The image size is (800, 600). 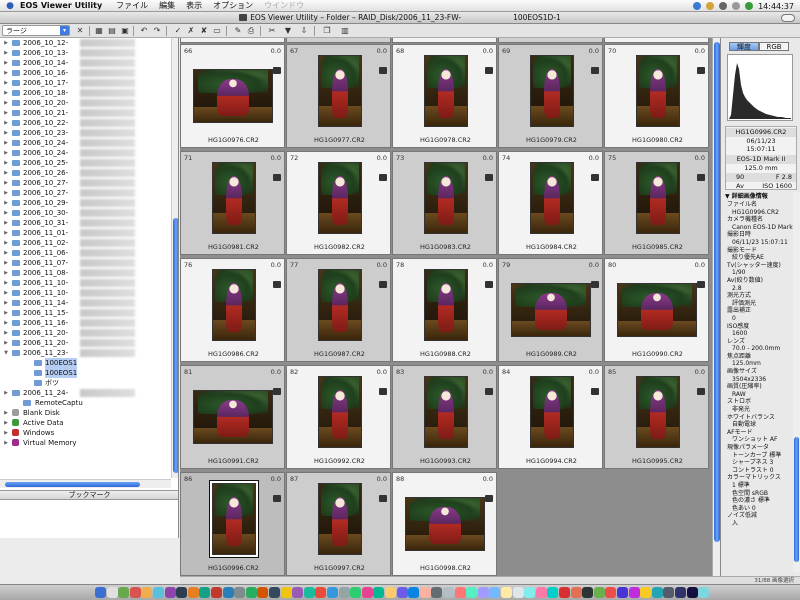 What do you see at coordinates (232, 96) in the screenshot?
I see `thumbnail-cell: 66 0.0 HG1G0976.CR2` at bounding box center [232, 96].